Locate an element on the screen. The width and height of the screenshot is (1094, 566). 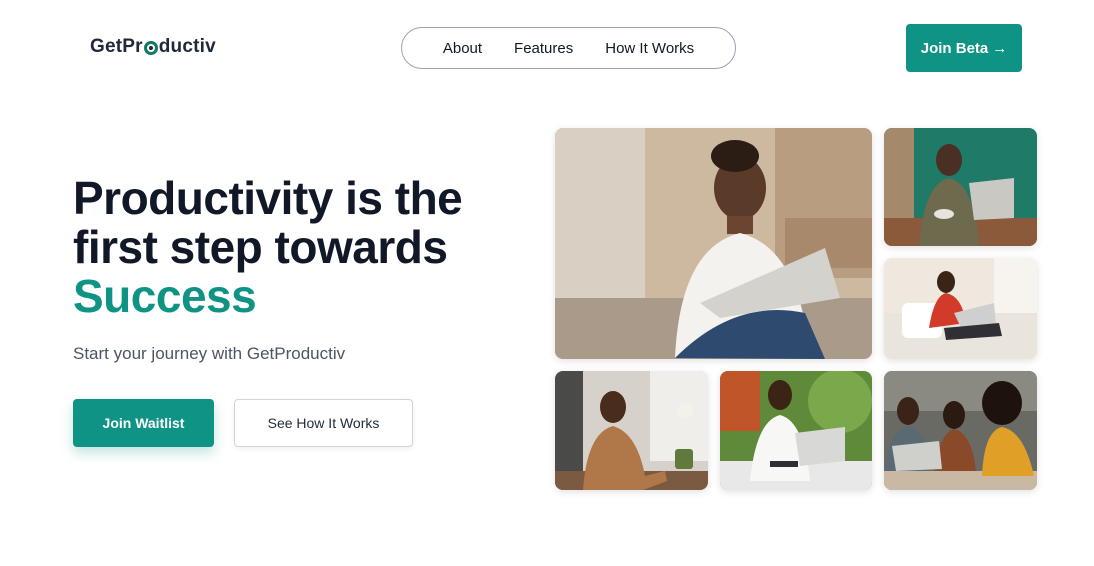
arrow-right-icon: → is located at coordinates (1000, 48).